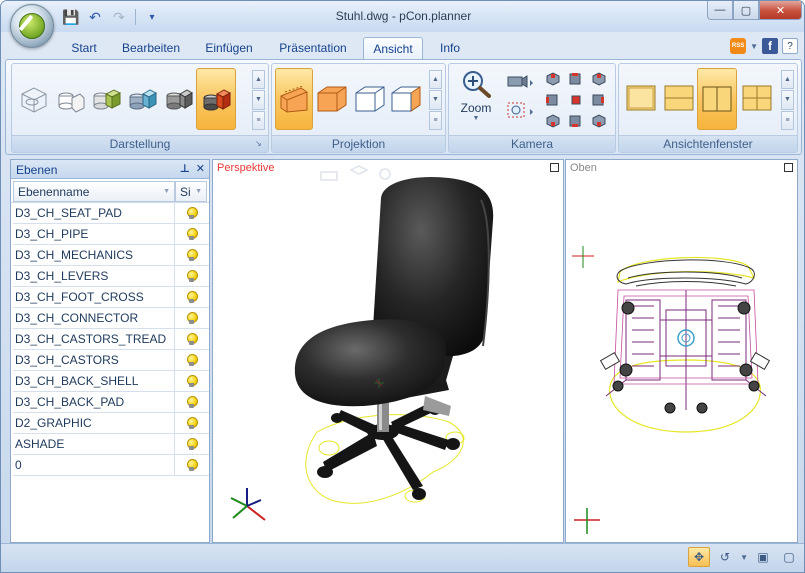  I want to click on parallel-shaded-button, so click(332, 98).